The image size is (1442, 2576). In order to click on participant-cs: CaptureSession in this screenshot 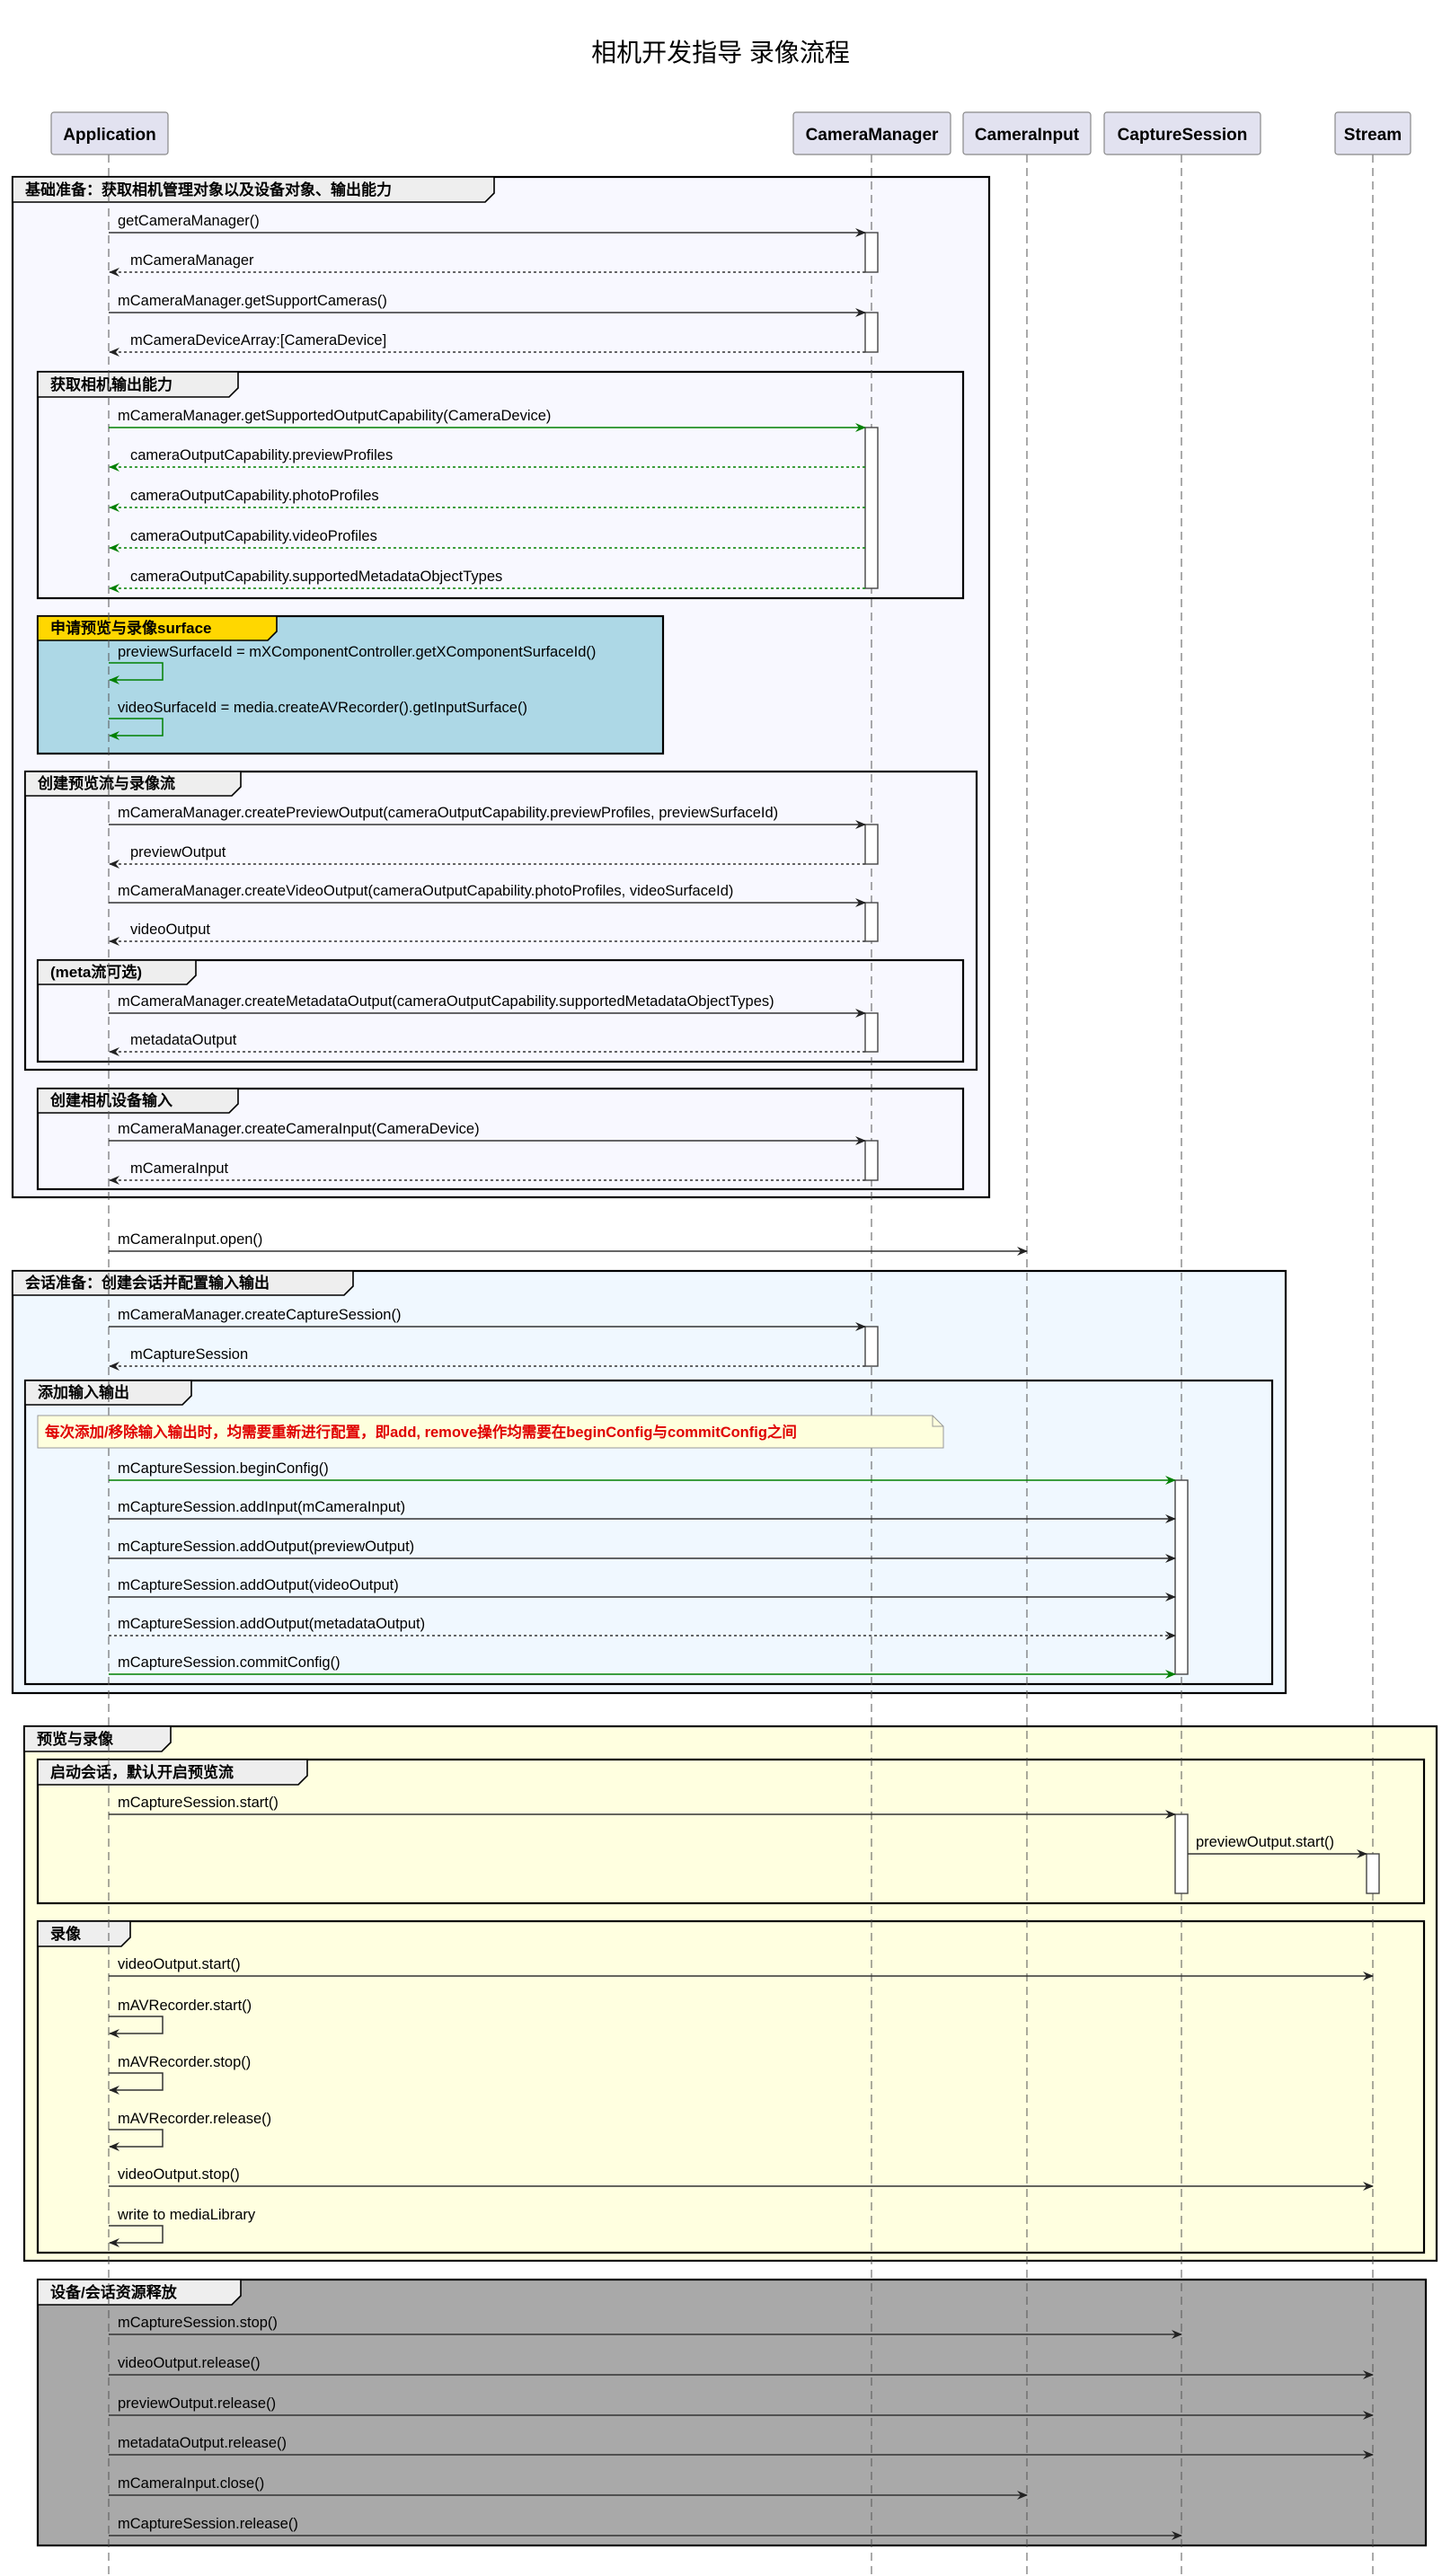, I will do `click(1182, 133)`.